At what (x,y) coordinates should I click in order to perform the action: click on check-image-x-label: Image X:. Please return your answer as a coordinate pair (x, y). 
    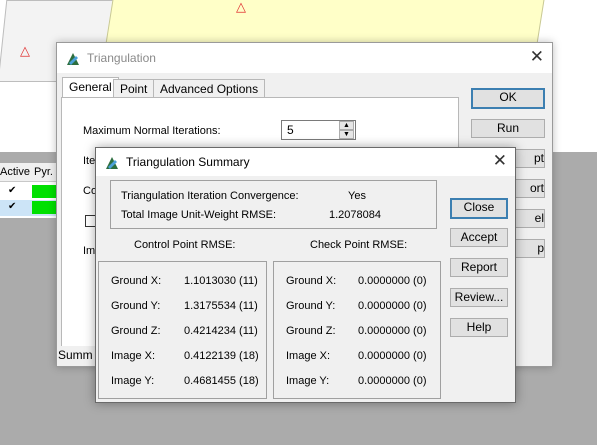
    Looking at the image, I should click on (308, 356).